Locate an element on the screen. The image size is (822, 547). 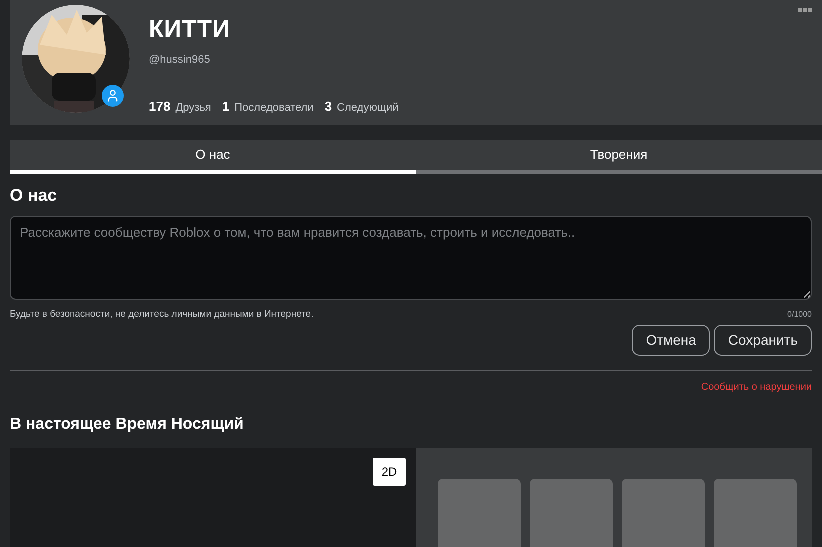
view-toggle-button: 2D is located at coordinates (389, 472).